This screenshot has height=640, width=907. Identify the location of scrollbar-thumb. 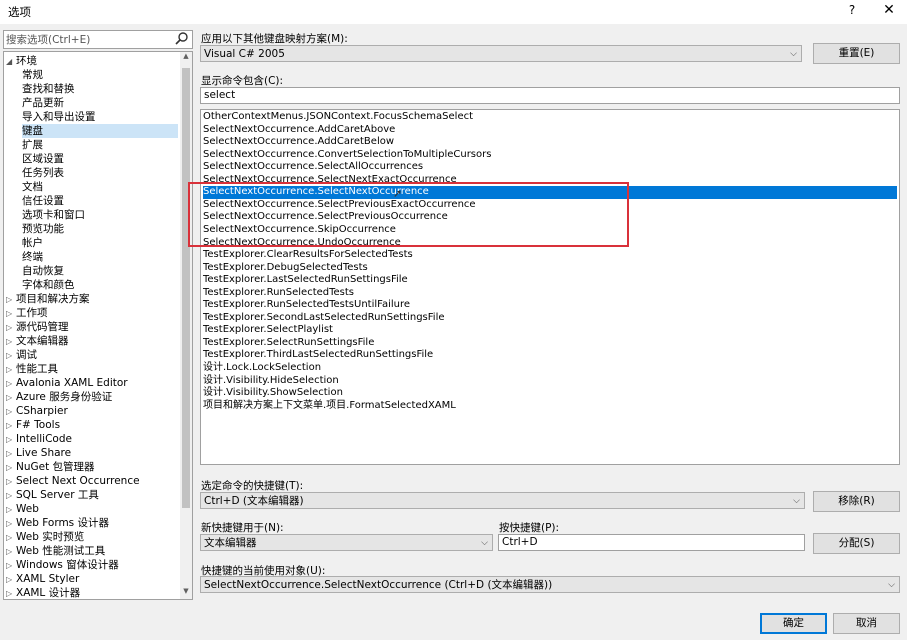
(186, 288).